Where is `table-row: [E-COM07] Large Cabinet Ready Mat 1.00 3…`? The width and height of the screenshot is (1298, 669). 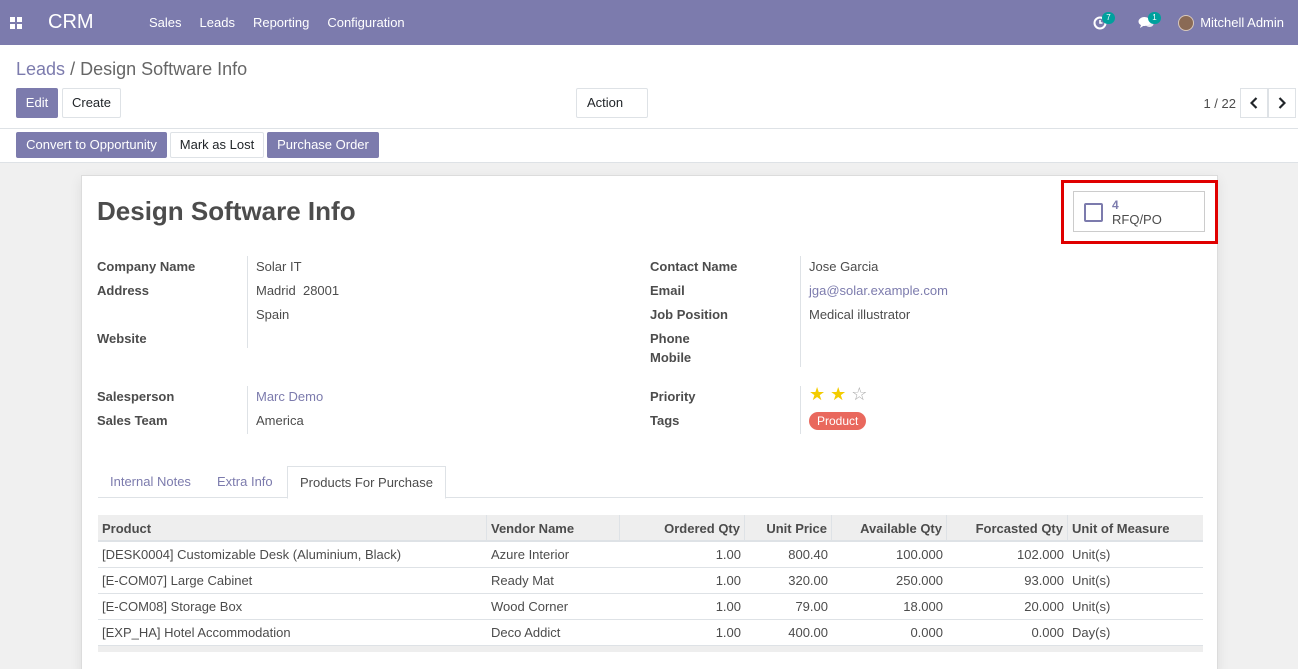 table-row: [E-COM07] Large Cabinet Ready Mat 1.00 3… is located at coordinates (650, 581).